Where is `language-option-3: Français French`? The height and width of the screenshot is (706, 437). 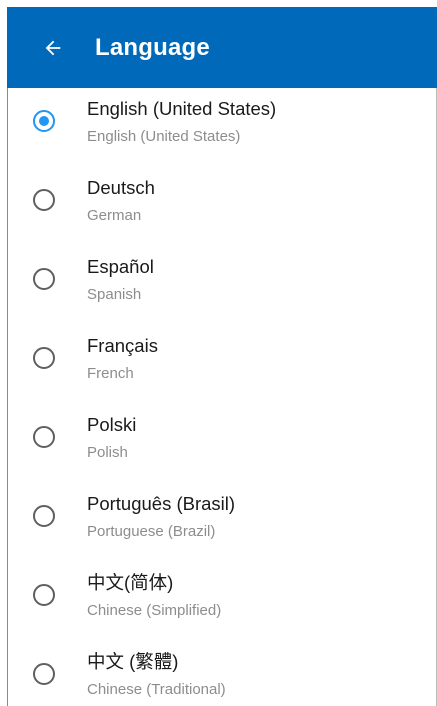
language-option-3: Français French is located at coordinates (222, 364).